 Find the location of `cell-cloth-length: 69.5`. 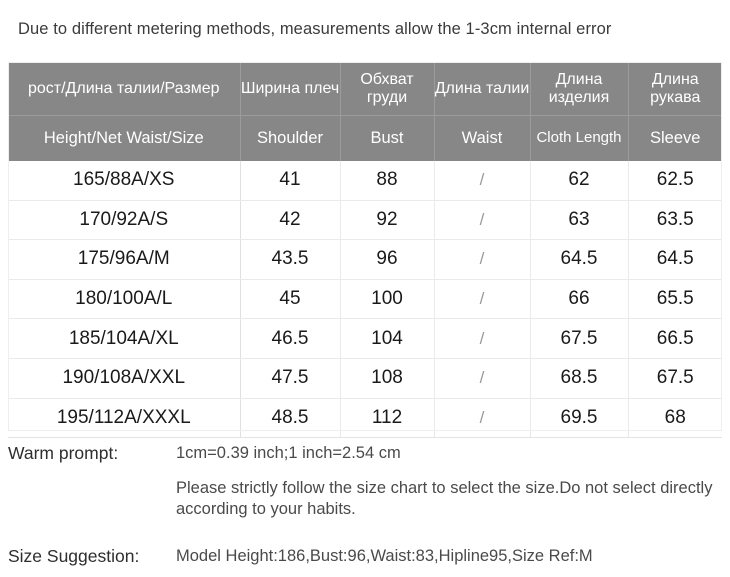

cell-cloth-length: 69.5 is located at coordinates (579, 418).